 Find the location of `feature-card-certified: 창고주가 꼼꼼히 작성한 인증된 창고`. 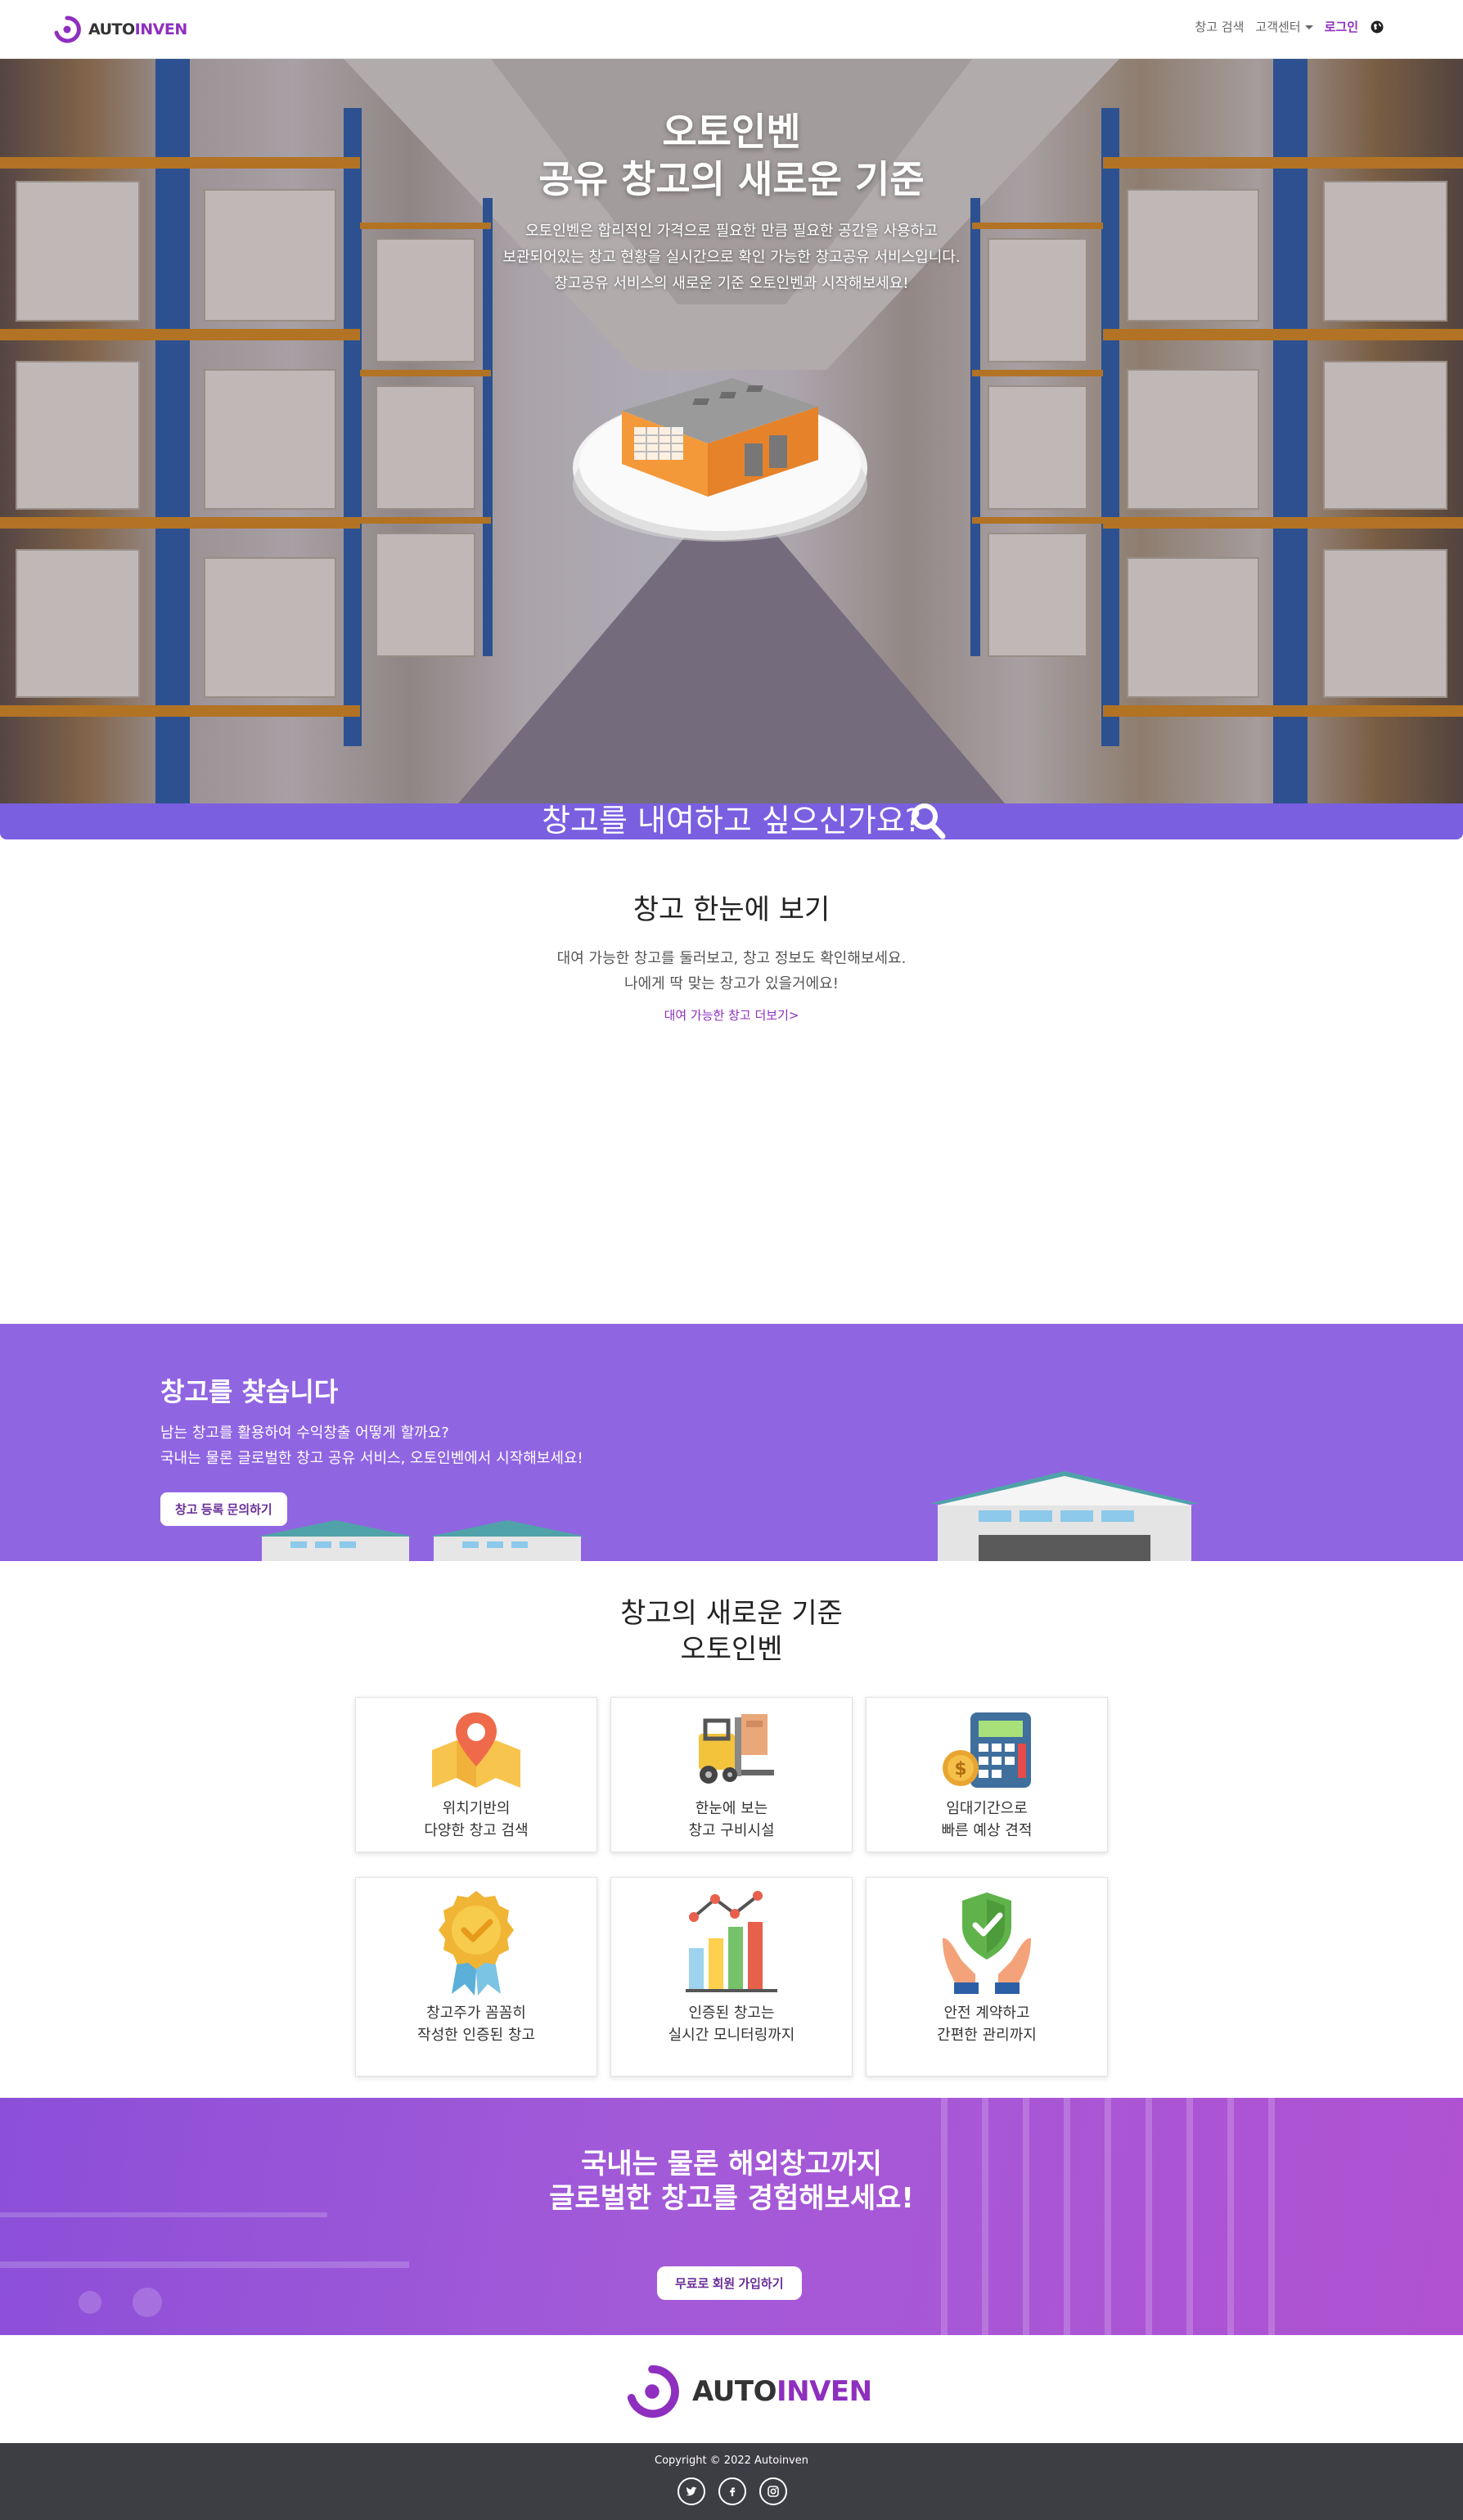

feature-card-certified: 창고주가 꼼꼼히 작성한 인증된 창고 is located at coordinates (476, 1977).